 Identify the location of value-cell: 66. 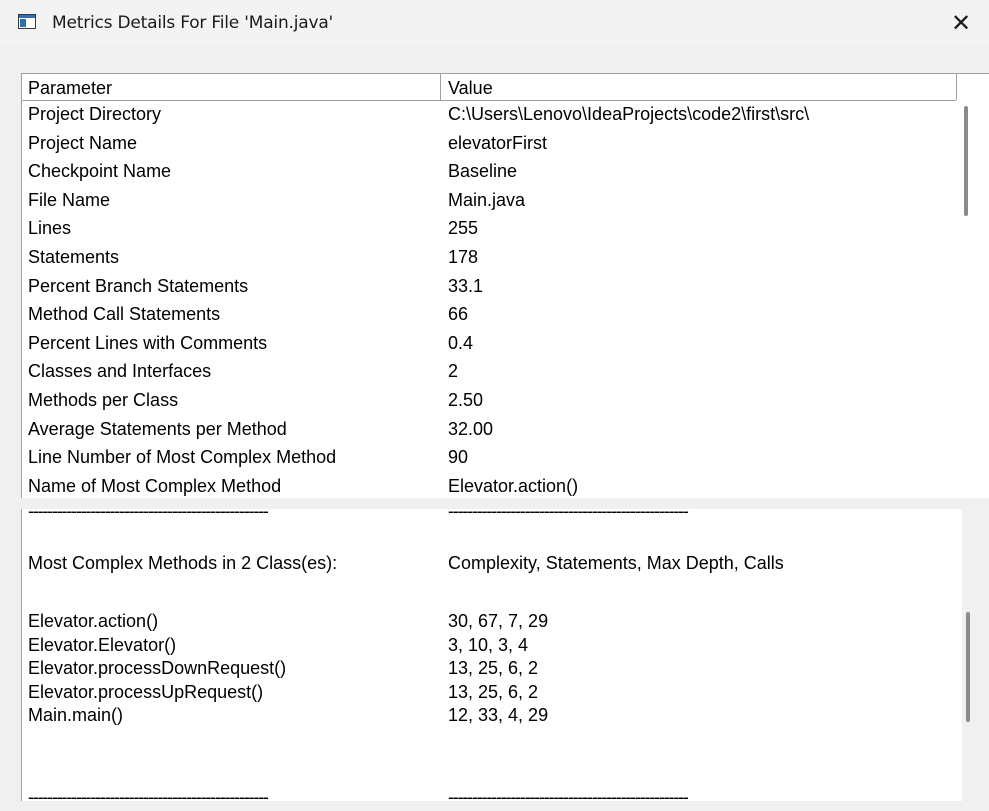
(458, 314).